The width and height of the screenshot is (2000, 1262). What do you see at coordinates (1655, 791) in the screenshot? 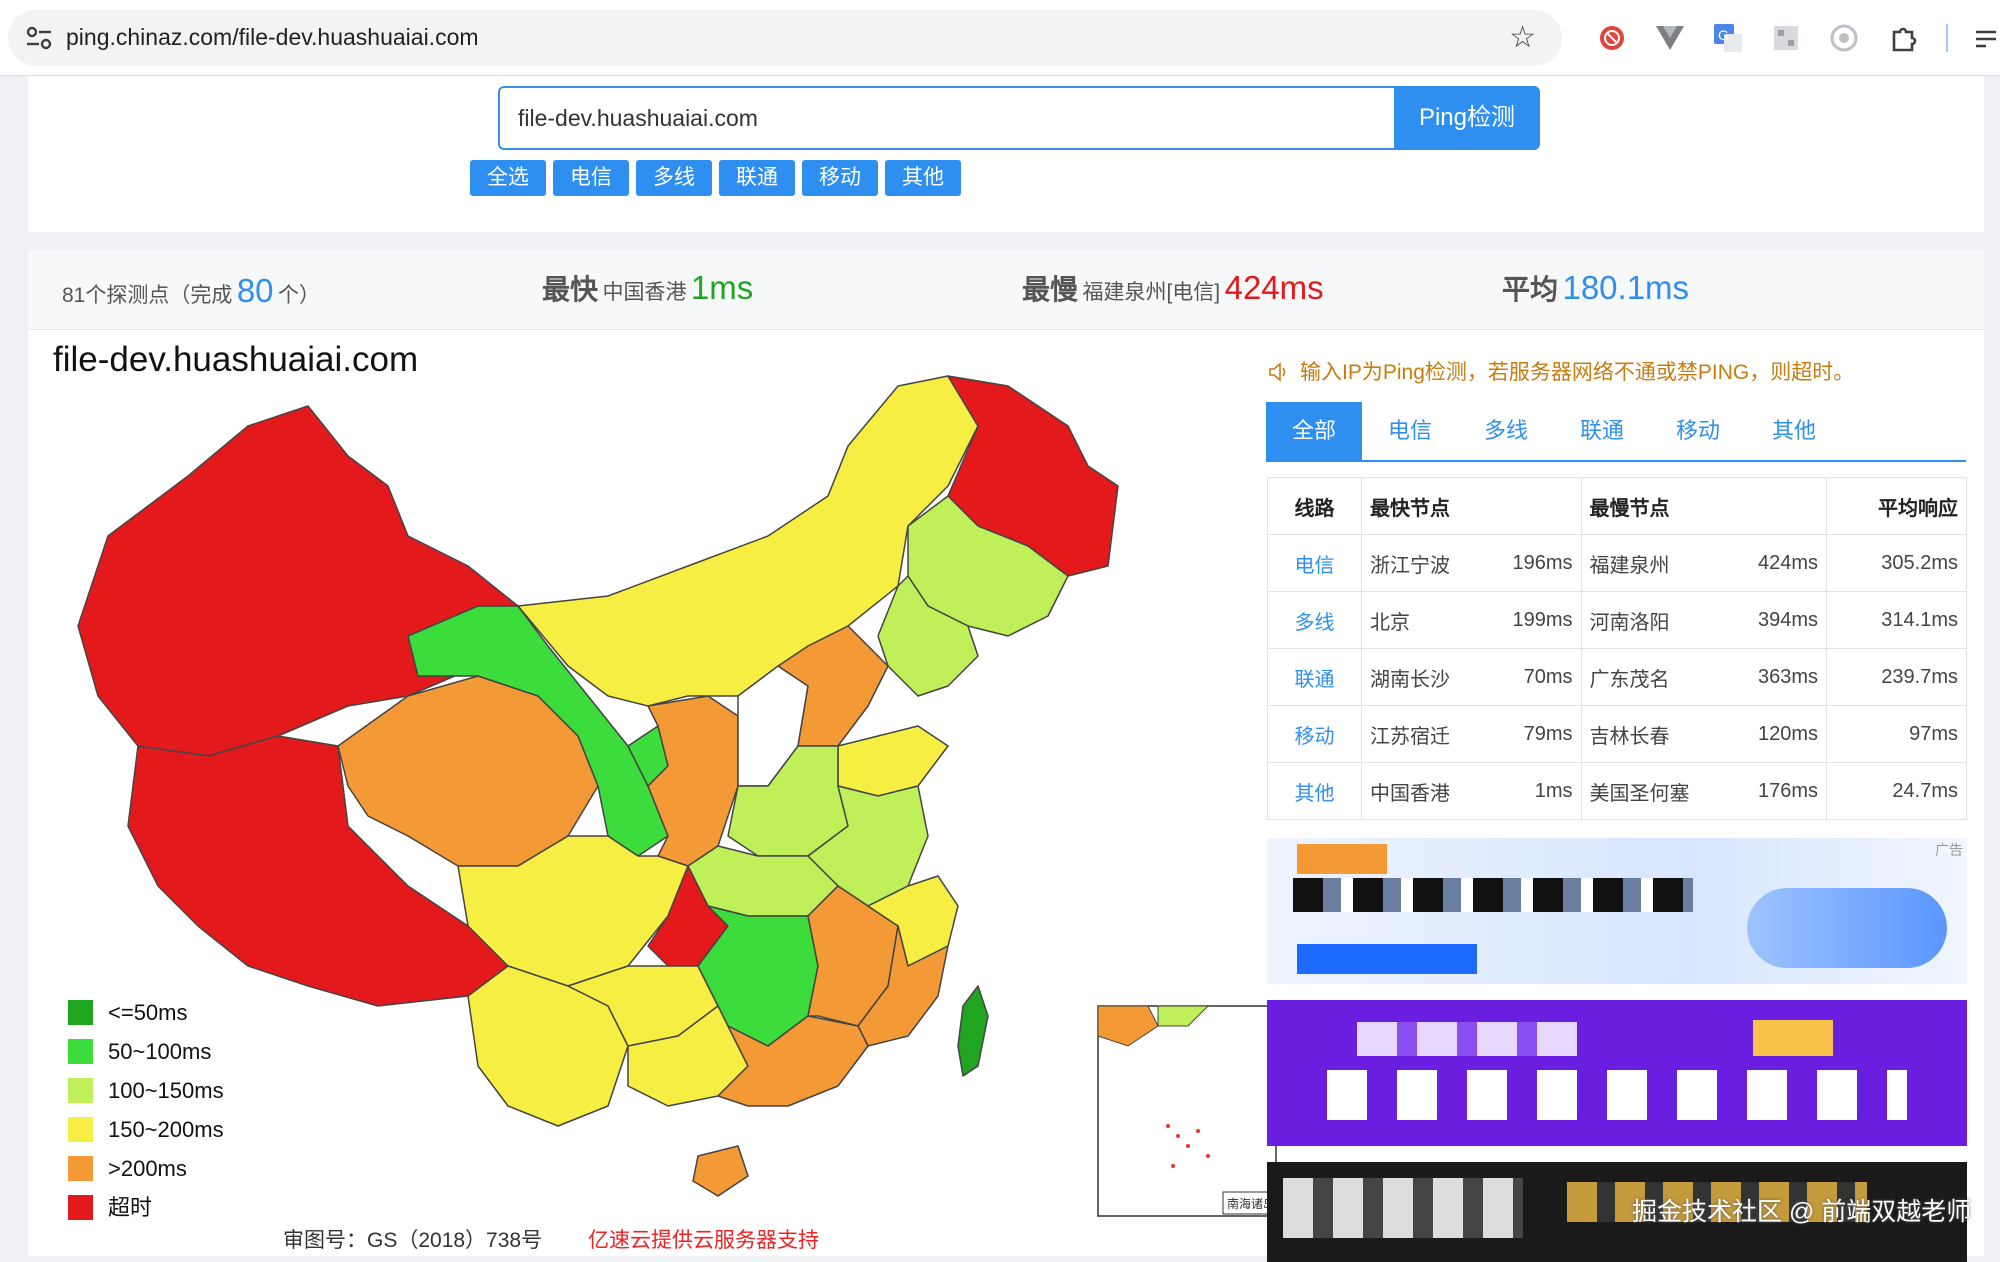
I see `row-slow-node: 美国圣何塞` at bounding box center [1655, 791].